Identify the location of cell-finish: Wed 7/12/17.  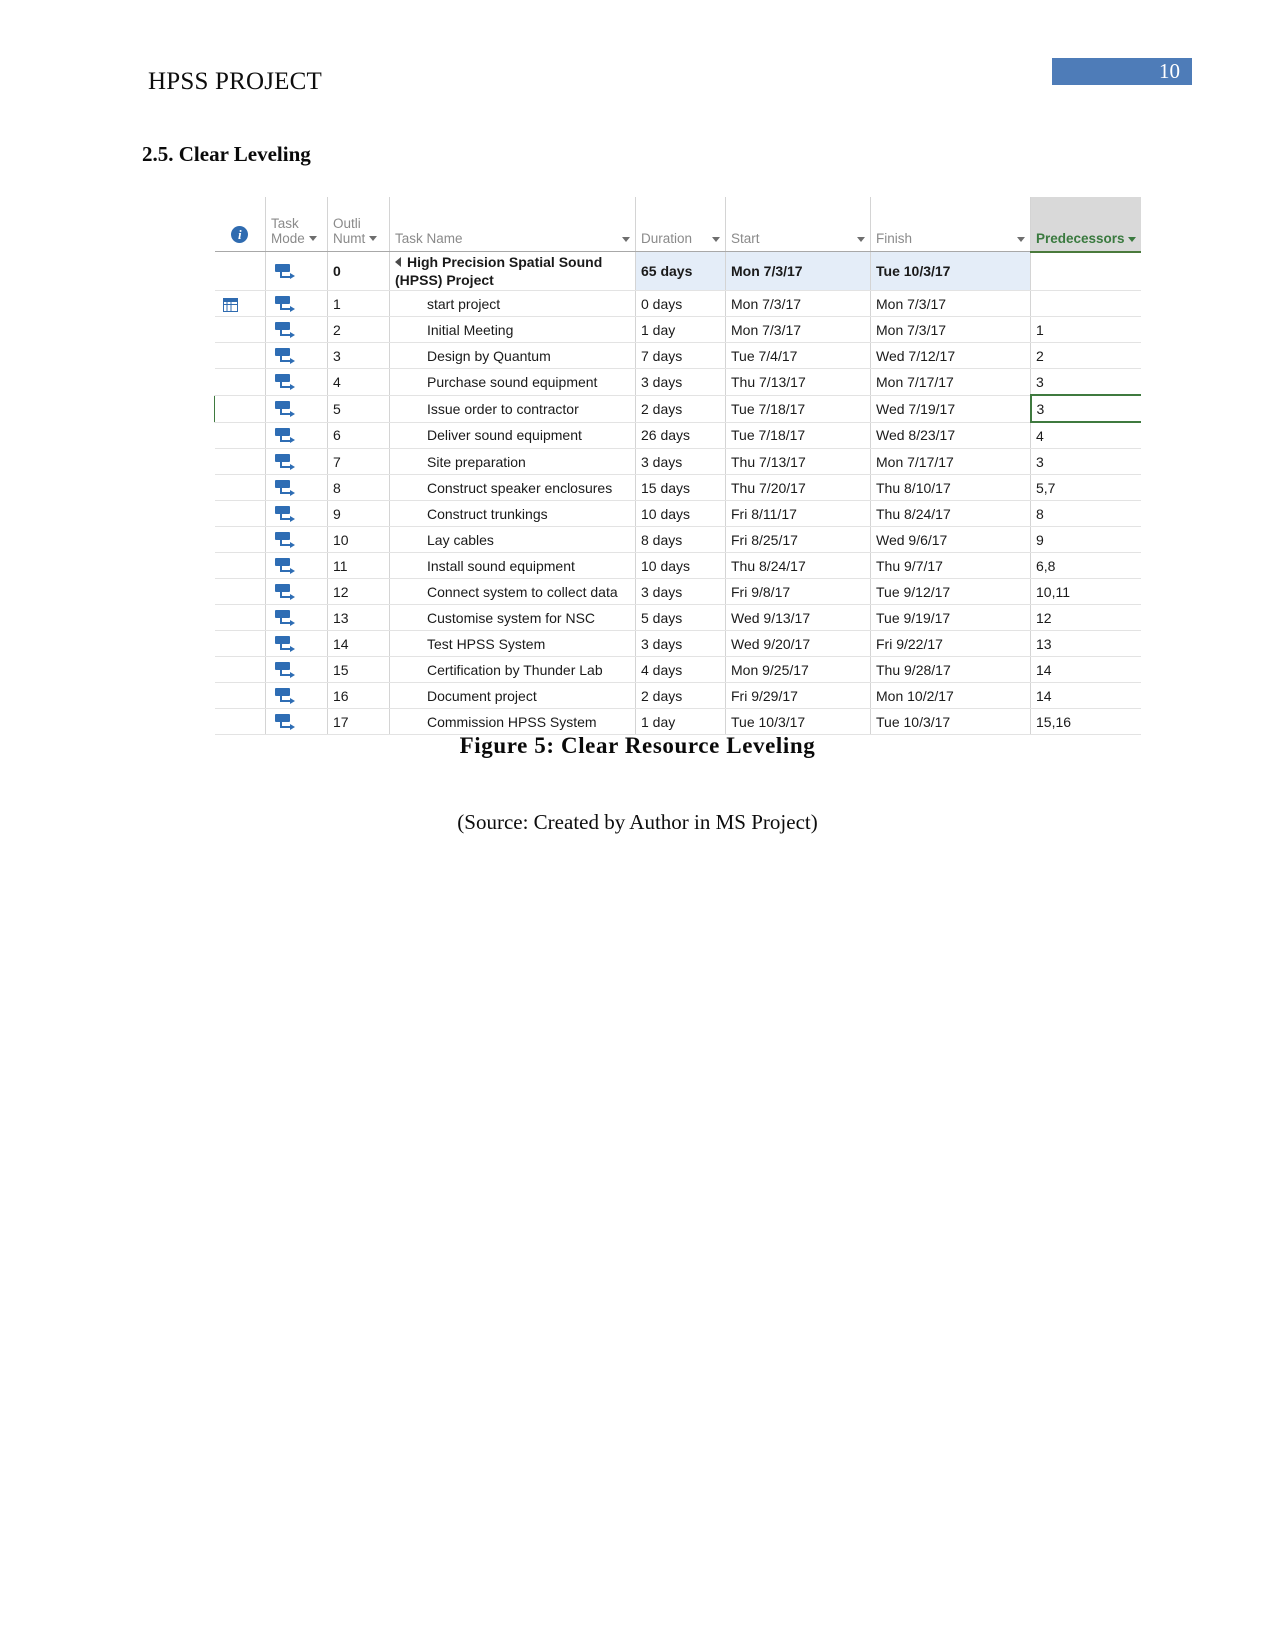
(950, 355).